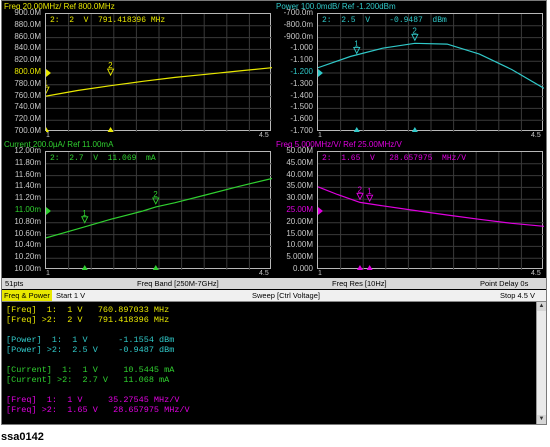  Describe the element at coordinates (301, 48) in the screenshot. I see `y-tick-label: -1.000` at that location.